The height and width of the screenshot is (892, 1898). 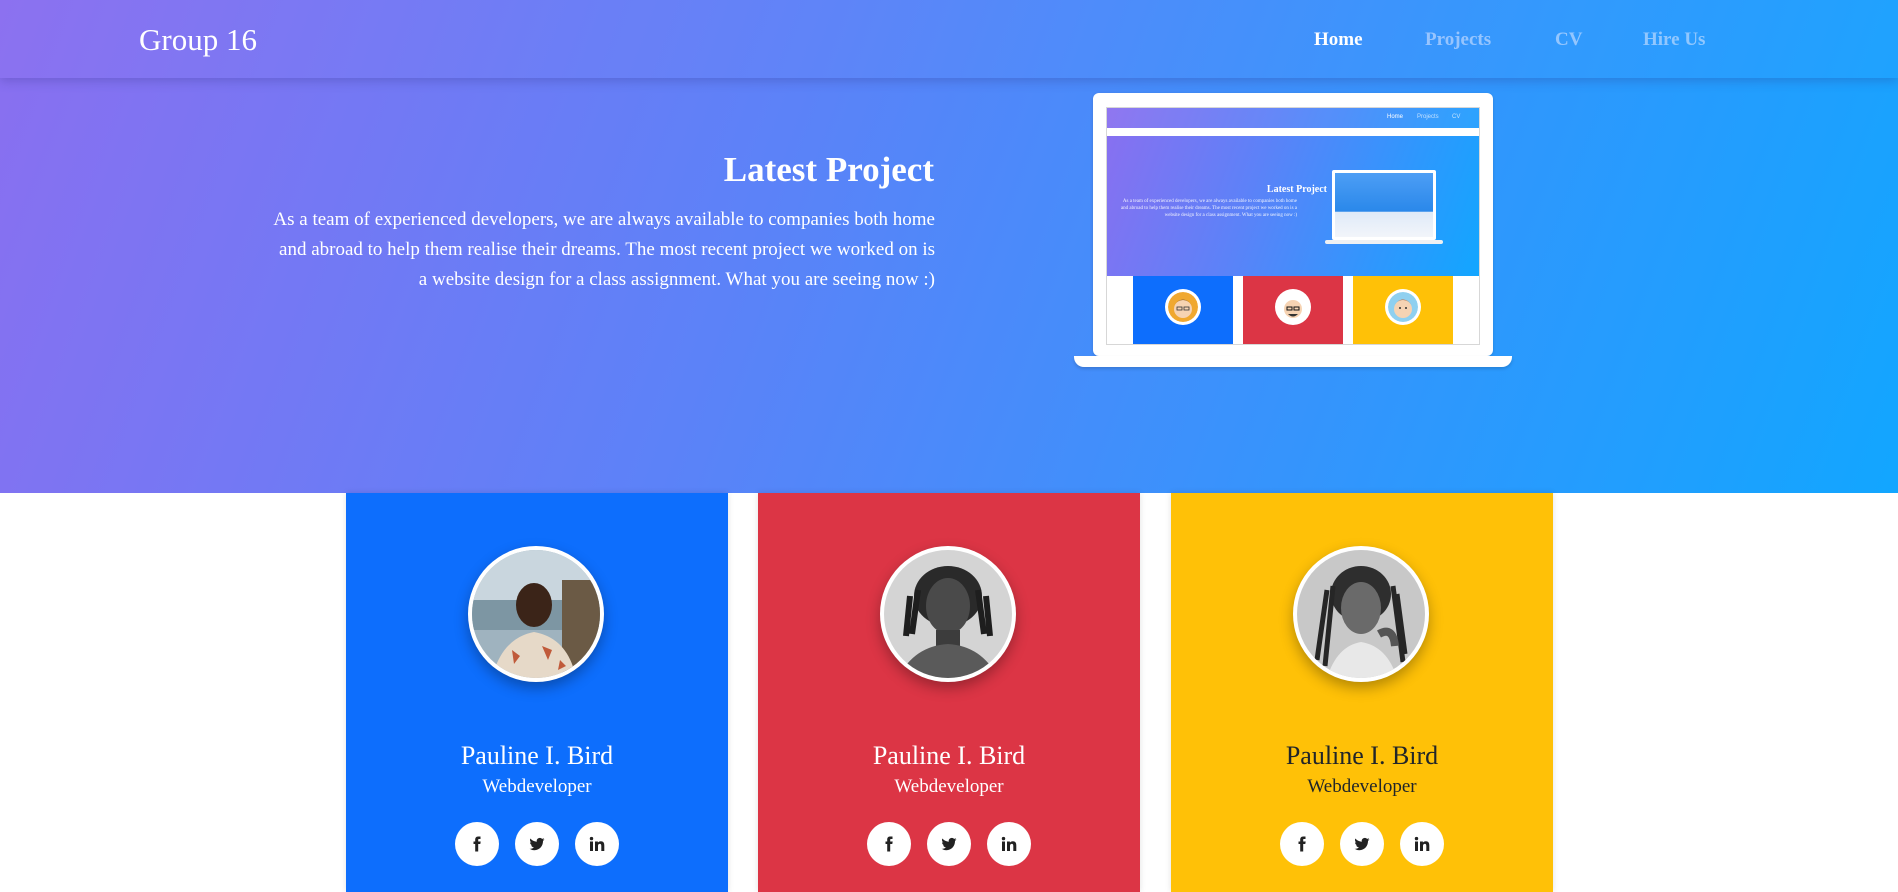 I want to click on laptop-base, so click(x=1293, y=361).